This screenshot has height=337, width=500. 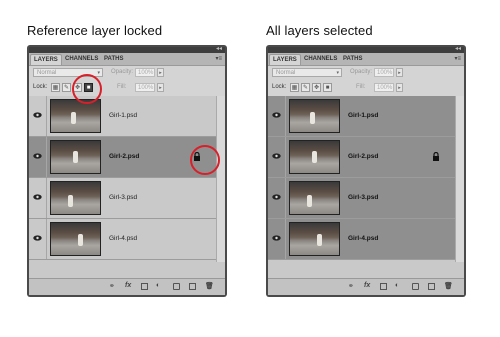 I want to click on lock-icon, so click(x=436, y=156).